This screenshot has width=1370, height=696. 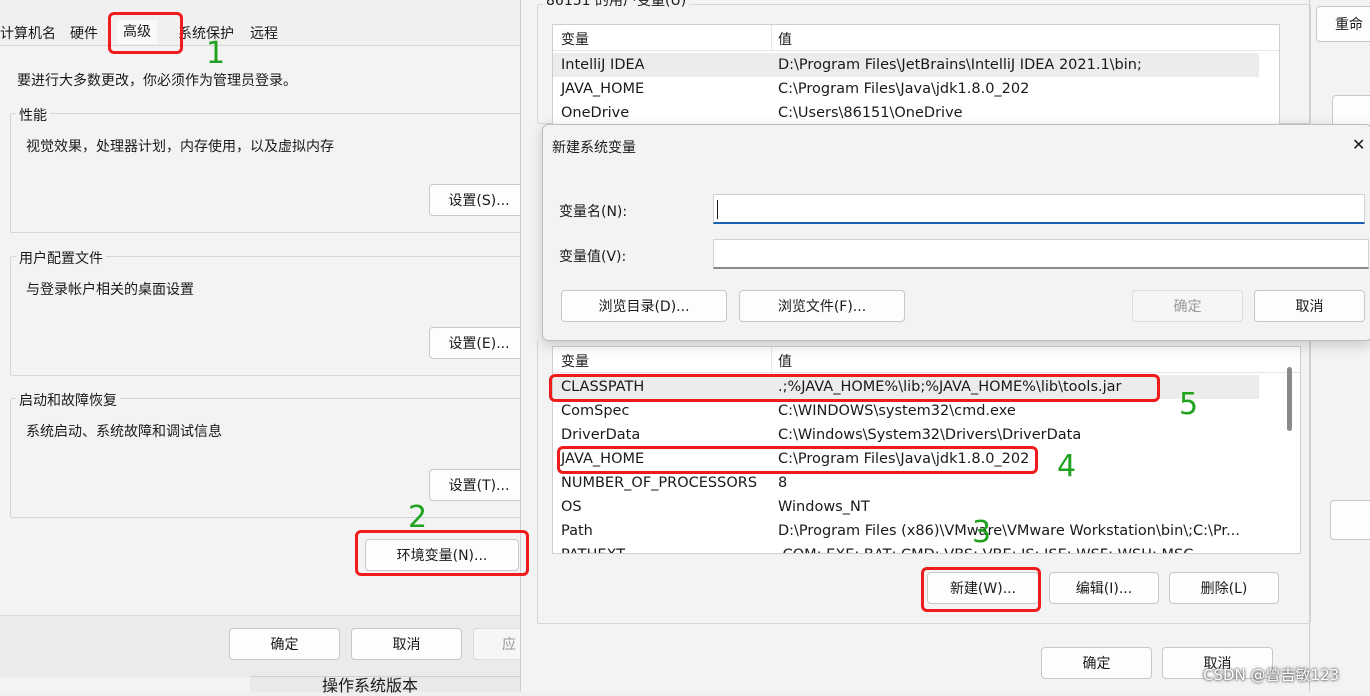 I want to click on user-profiles-desc: 与登录帐户相关的桌面设置, so click(x=110, y=290).